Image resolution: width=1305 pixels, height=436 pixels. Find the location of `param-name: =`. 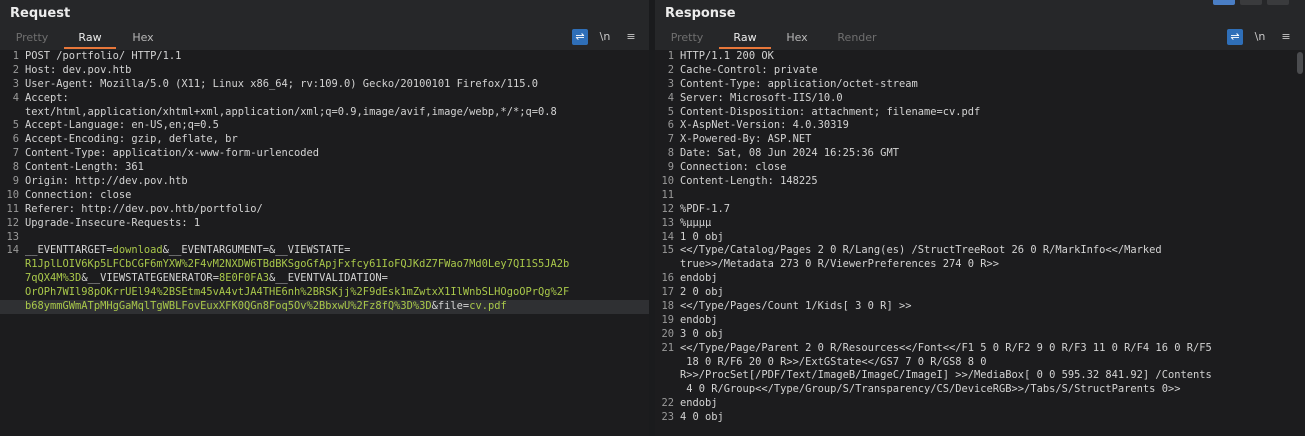

param-name: = is located at coordinates (384, 278).